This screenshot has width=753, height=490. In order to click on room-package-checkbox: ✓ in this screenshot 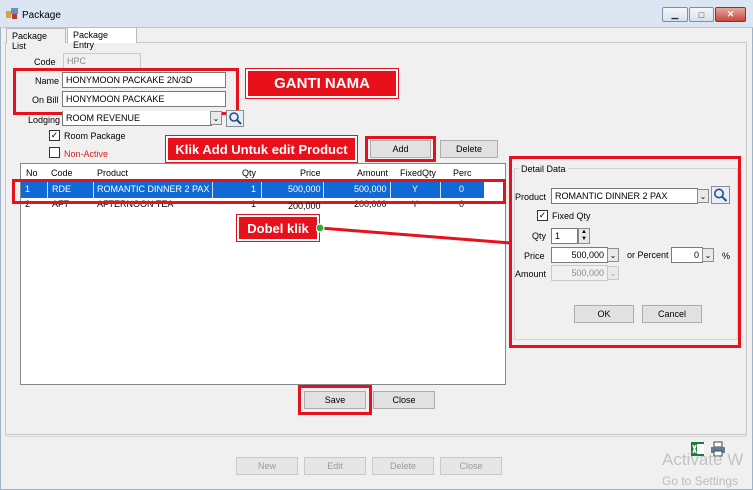, I will do `click(54, 135)`.